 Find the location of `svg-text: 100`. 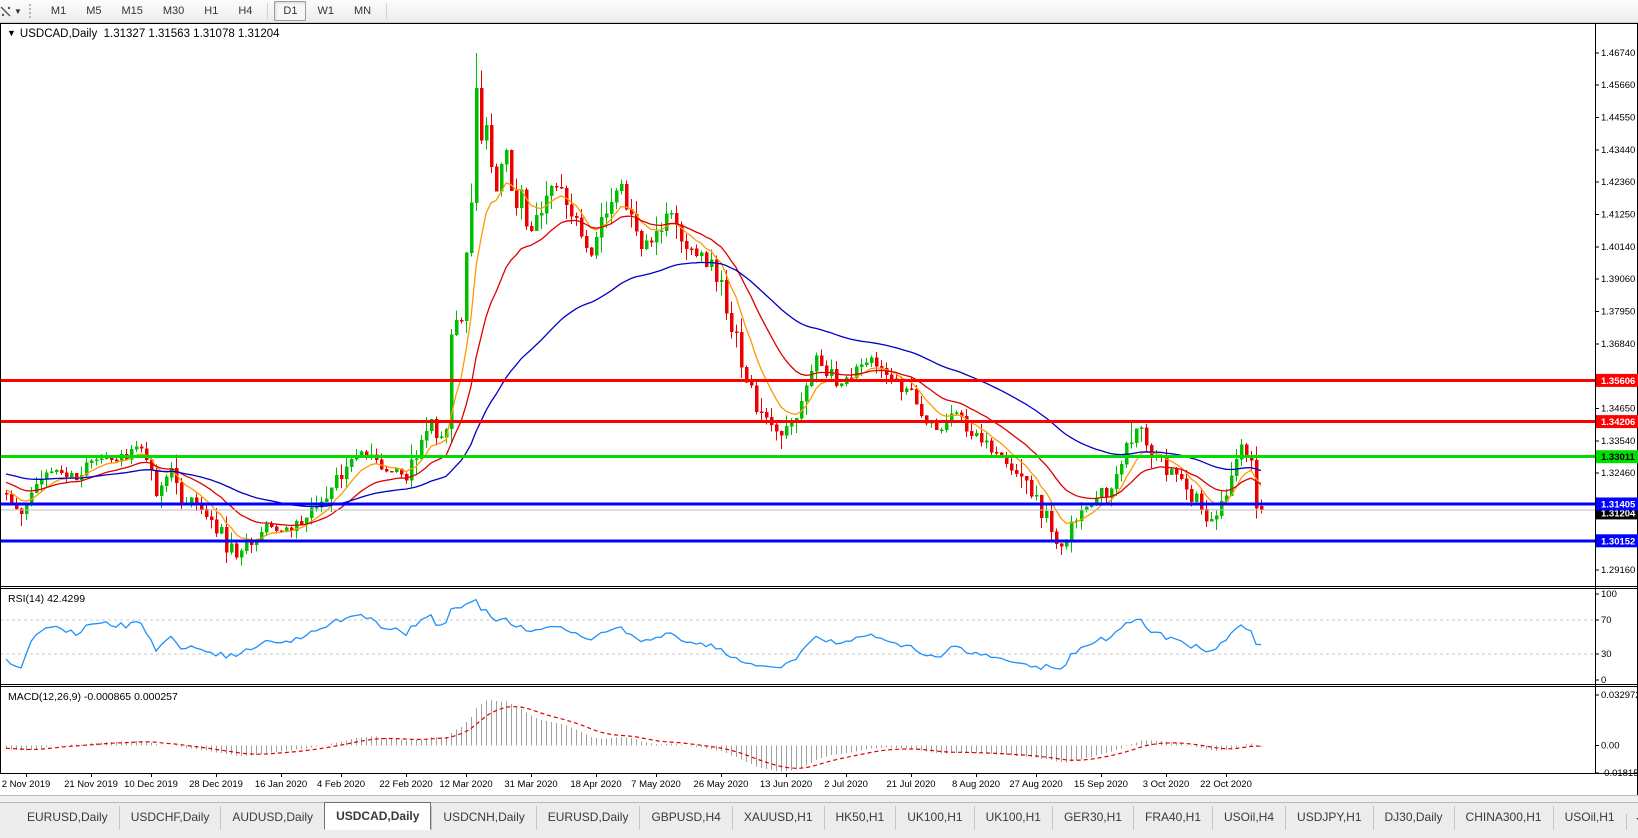

svg-text: 100 is located at coordinates (1609, 594).